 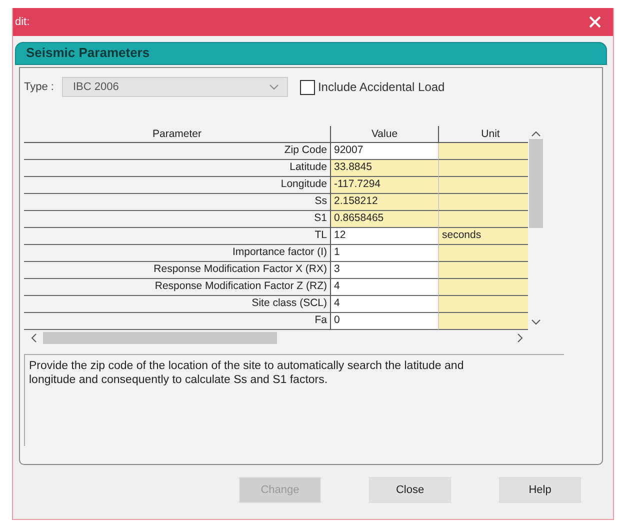 I want to click on close-icon, so click(x=595, y=22).